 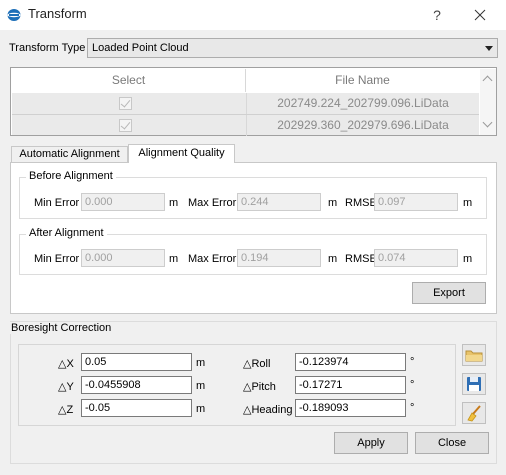 I want to click on delta-y-input: -0.0455908, so click(x=136, y=385).